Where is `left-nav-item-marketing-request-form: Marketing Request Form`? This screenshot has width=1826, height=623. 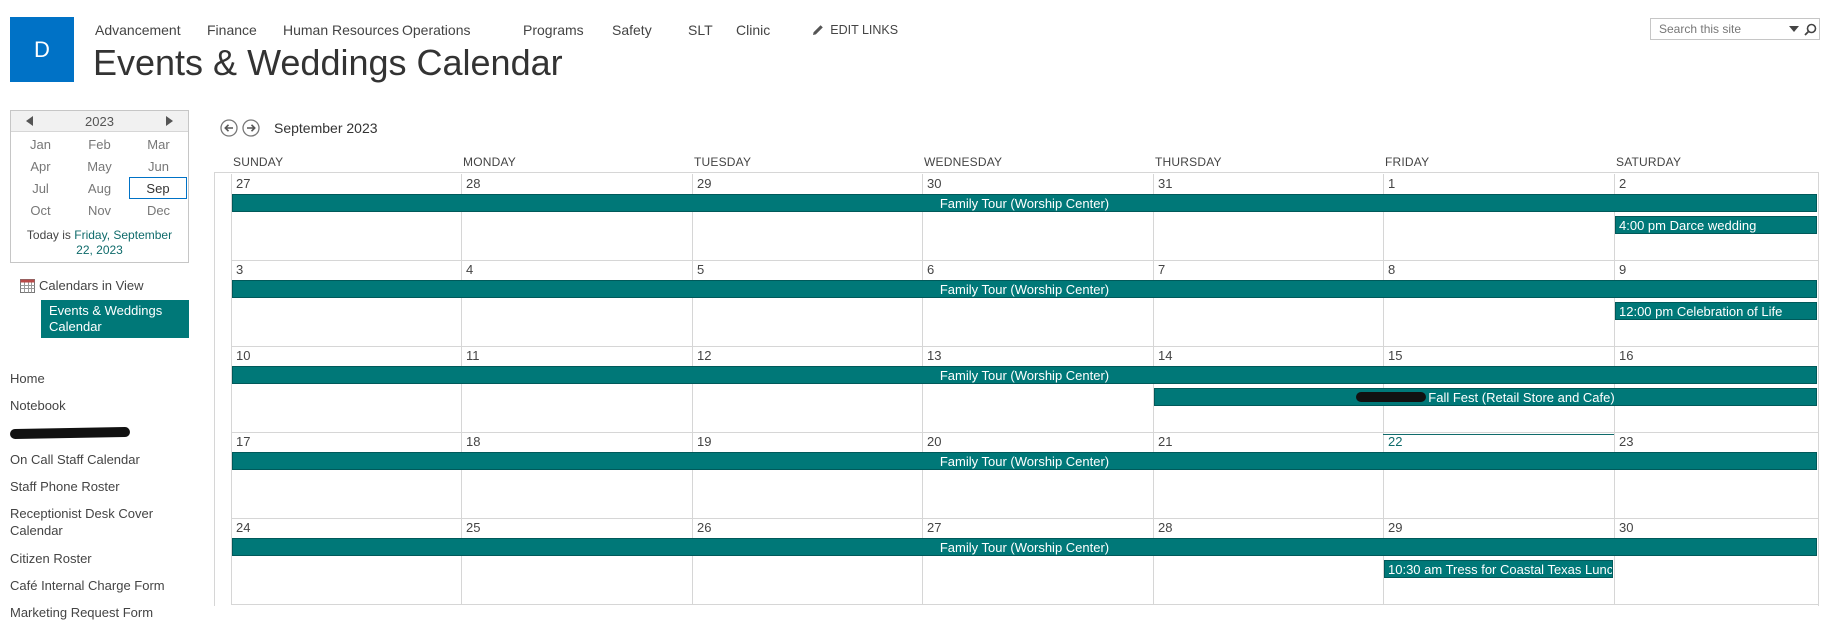
left-nav-item-marketing-request-form: Marketing Request Form is located at coordinates (90, 612).